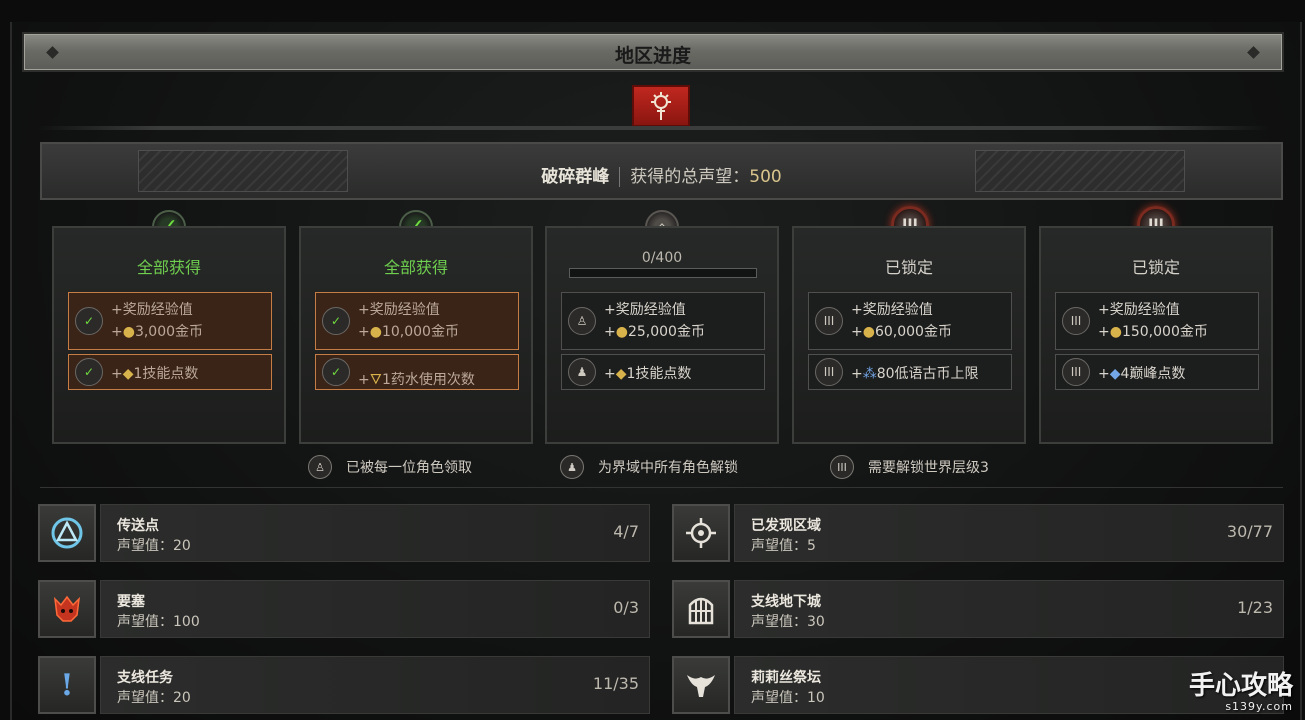 The image size is (1305, 720). What do you see at coordinates (1153, 374) in the screenshot?
I see `reward-secondary-label: 4巅峰点数` at bounding box center [1153, 374].